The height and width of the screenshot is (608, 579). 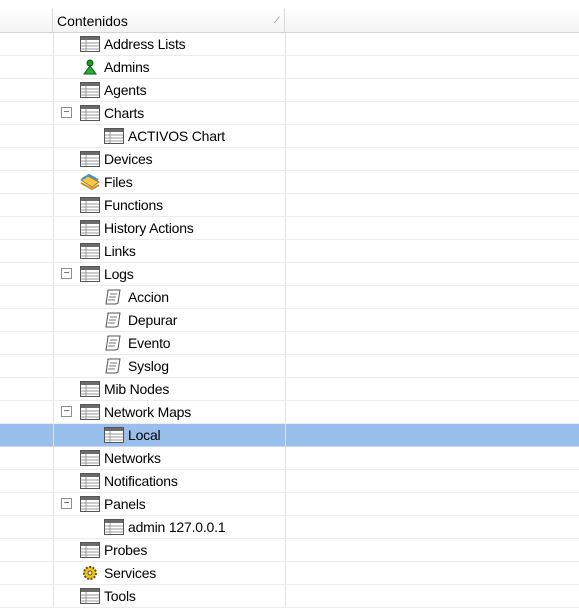 What do you see at coordinates (289, 251) in the screenshot?
I see `tree-row: Links` at bounding box center [289, 251].